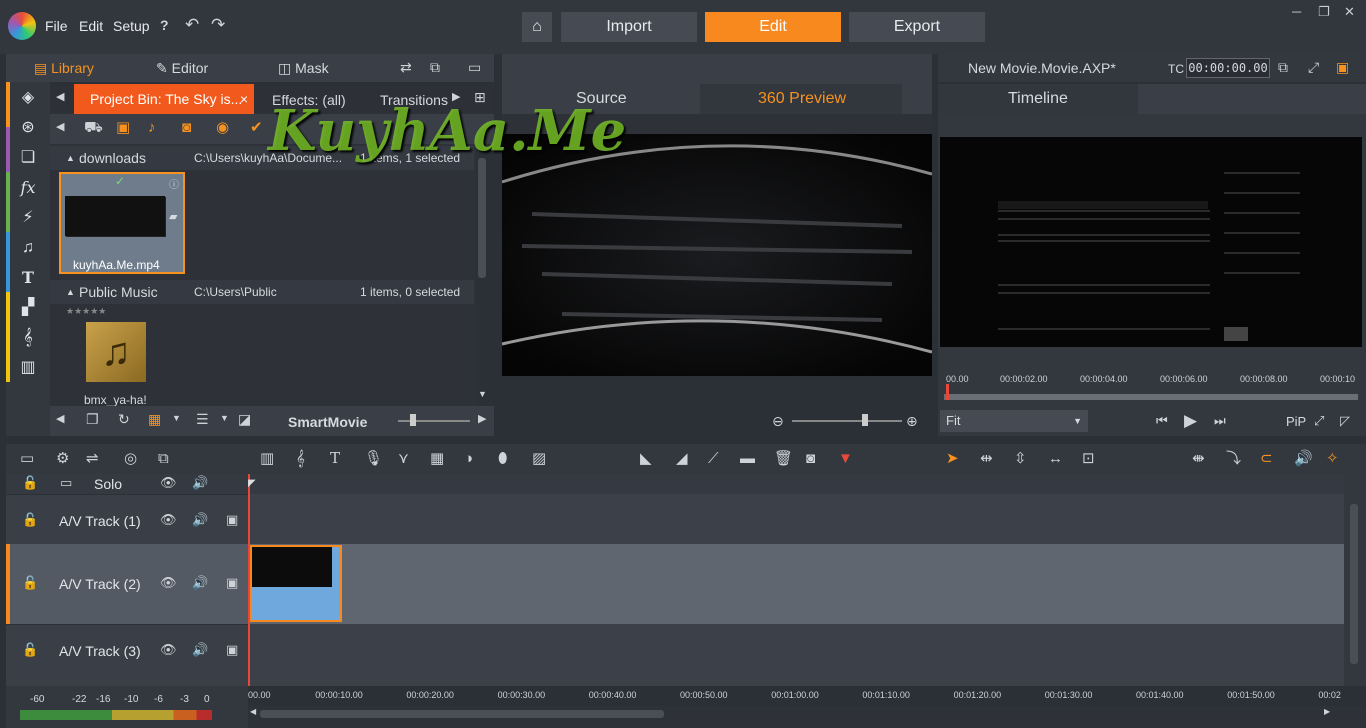  Describe the element at coordinates (1319, 420) in the screenshot. I see `fullscreen-icon: ⤢` at that location.